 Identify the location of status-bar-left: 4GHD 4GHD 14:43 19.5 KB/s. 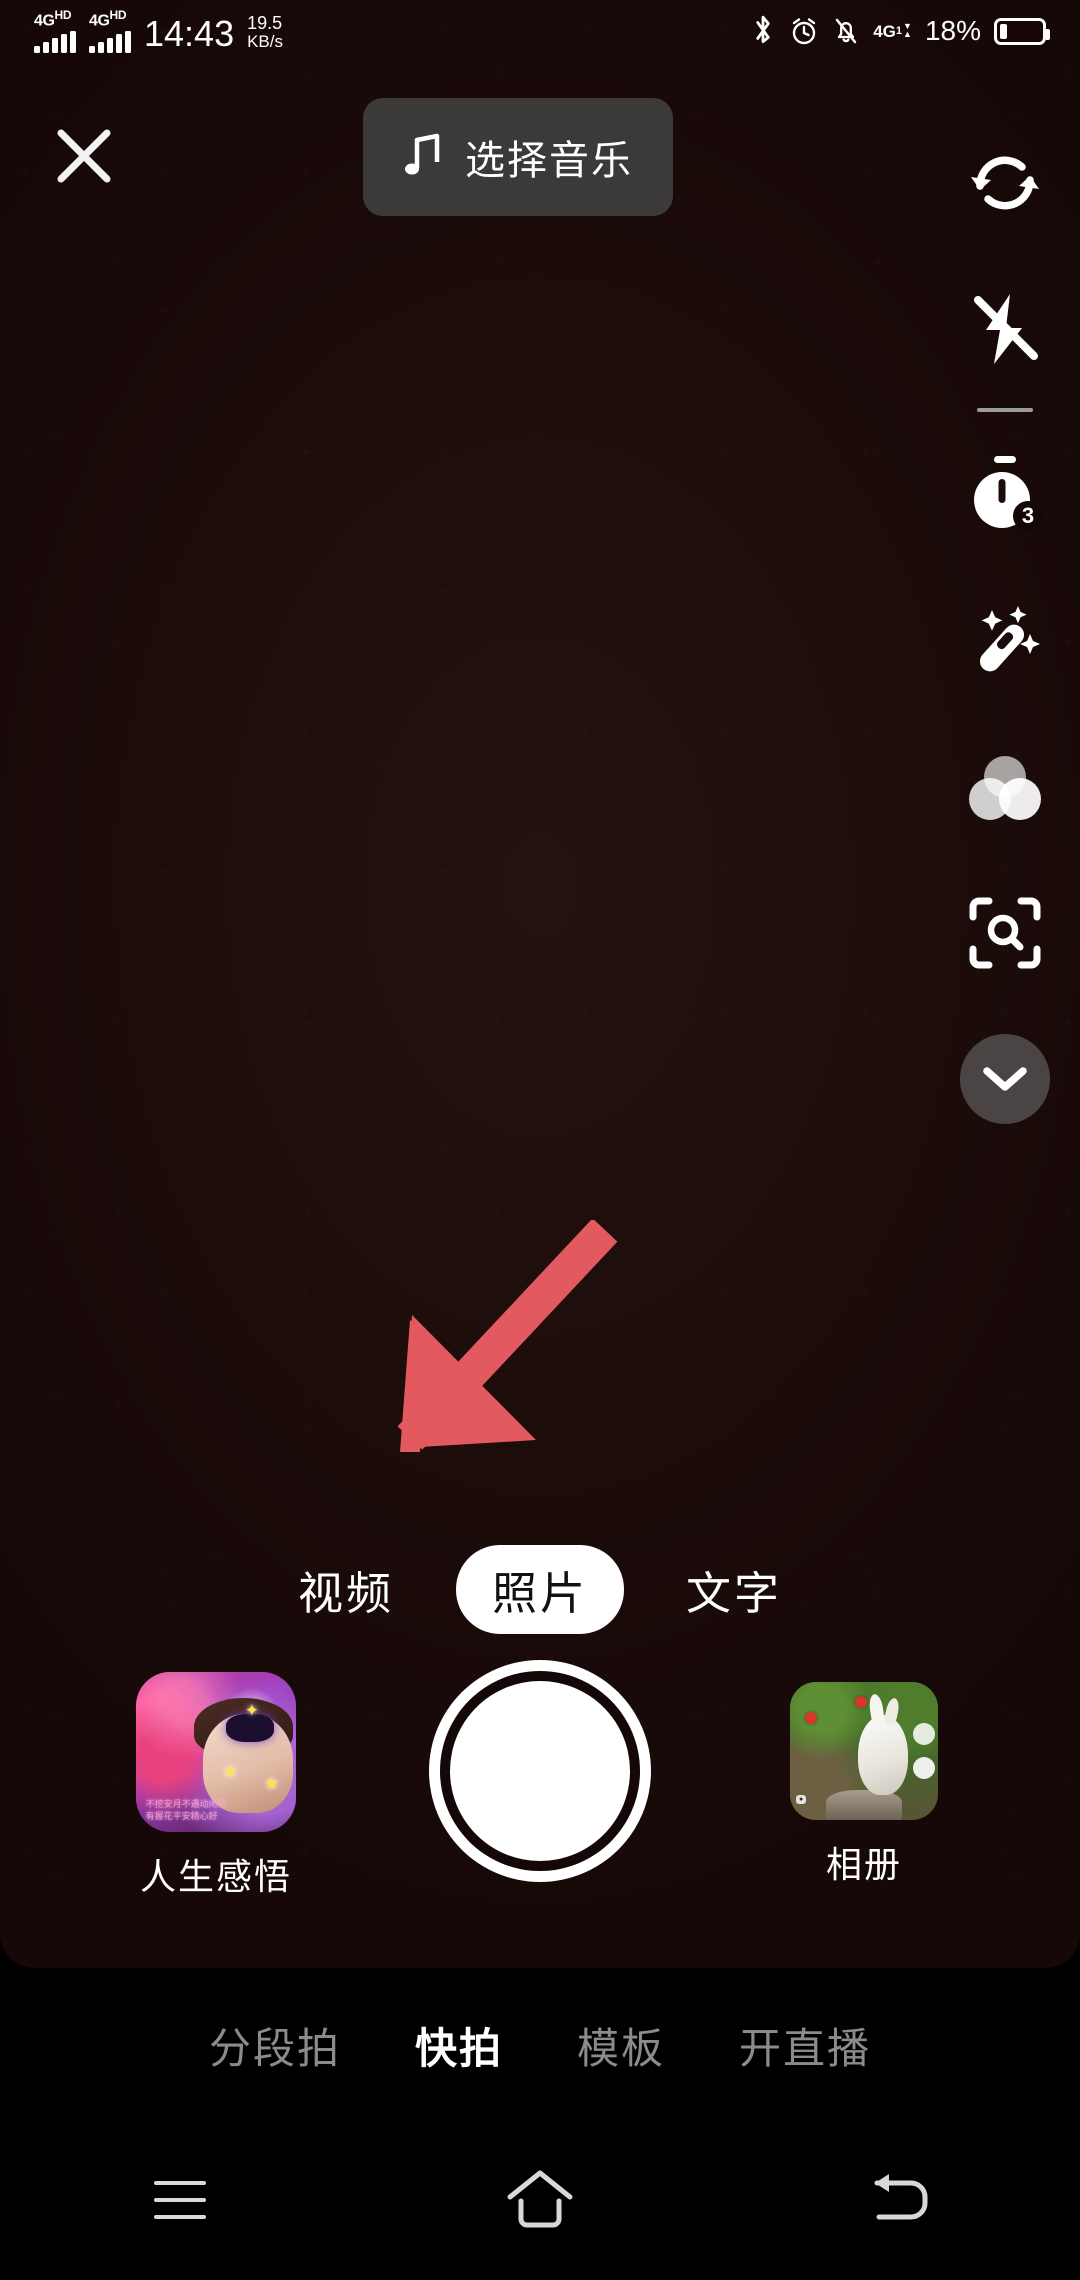
(158, 31).